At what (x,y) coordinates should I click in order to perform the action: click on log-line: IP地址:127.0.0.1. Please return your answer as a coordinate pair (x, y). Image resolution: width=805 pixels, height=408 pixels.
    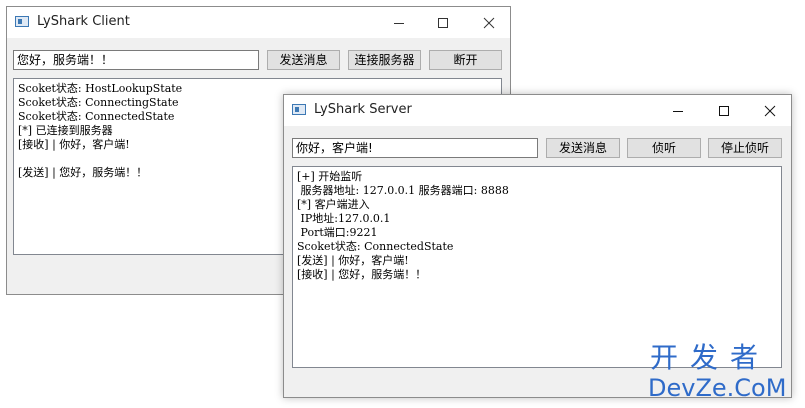
    Looking at the image, I should click on (344, 218).